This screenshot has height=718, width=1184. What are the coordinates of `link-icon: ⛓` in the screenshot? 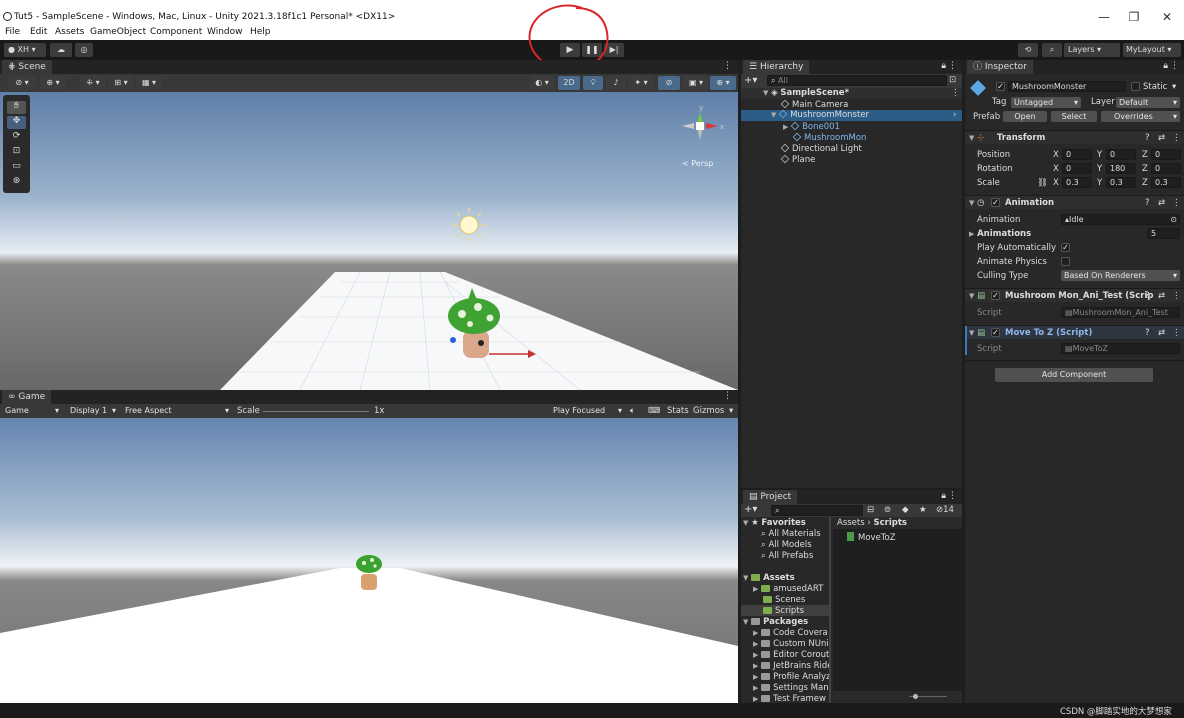 It's located at (1042, 183).